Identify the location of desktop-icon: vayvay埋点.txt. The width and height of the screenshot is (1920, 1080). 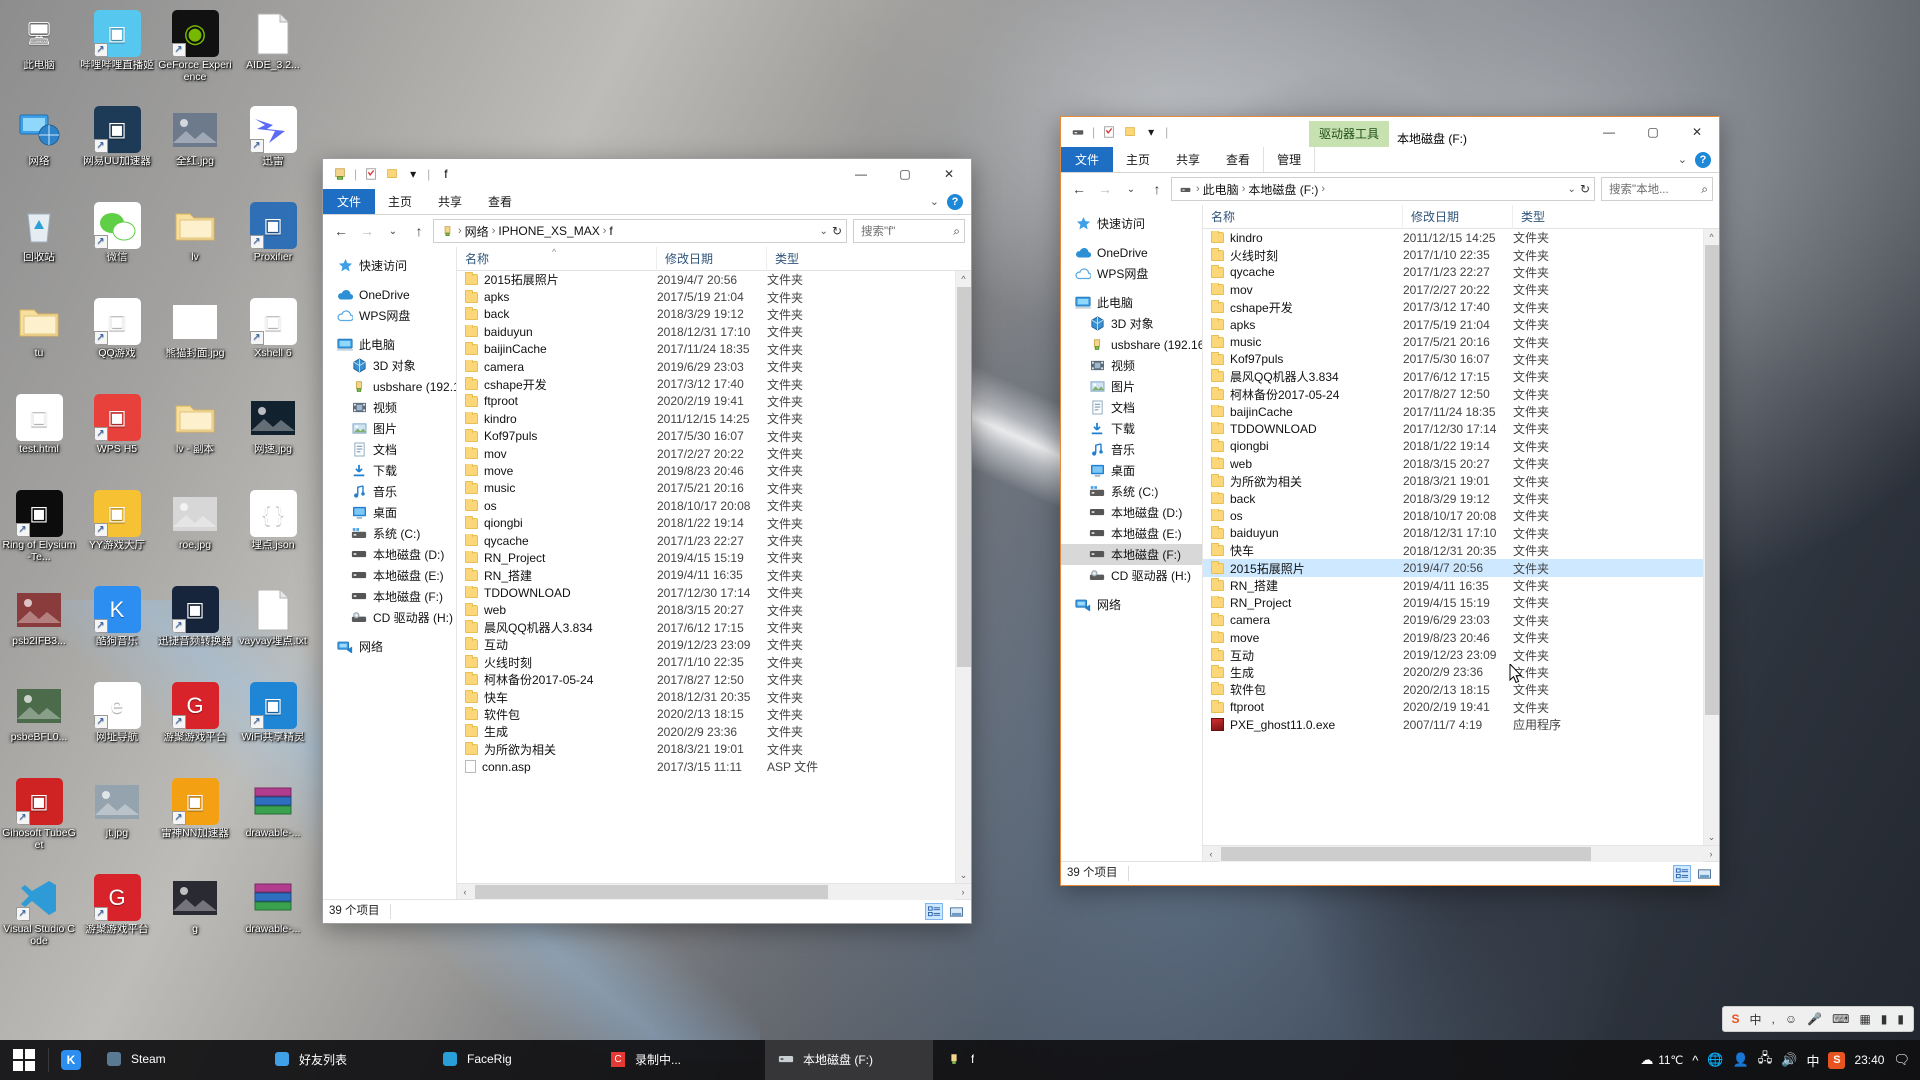
(273, 628).